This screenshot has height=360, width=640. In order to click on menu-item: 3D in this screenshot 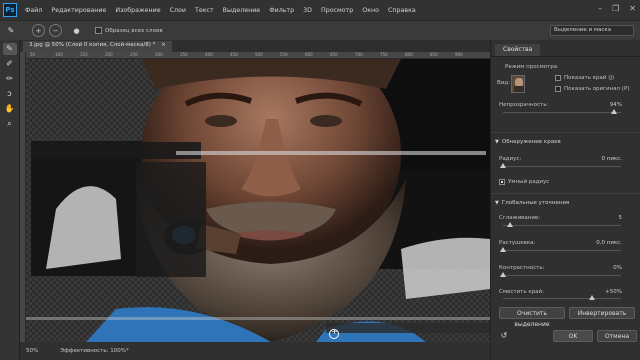, I will do `click(307, 10)`.